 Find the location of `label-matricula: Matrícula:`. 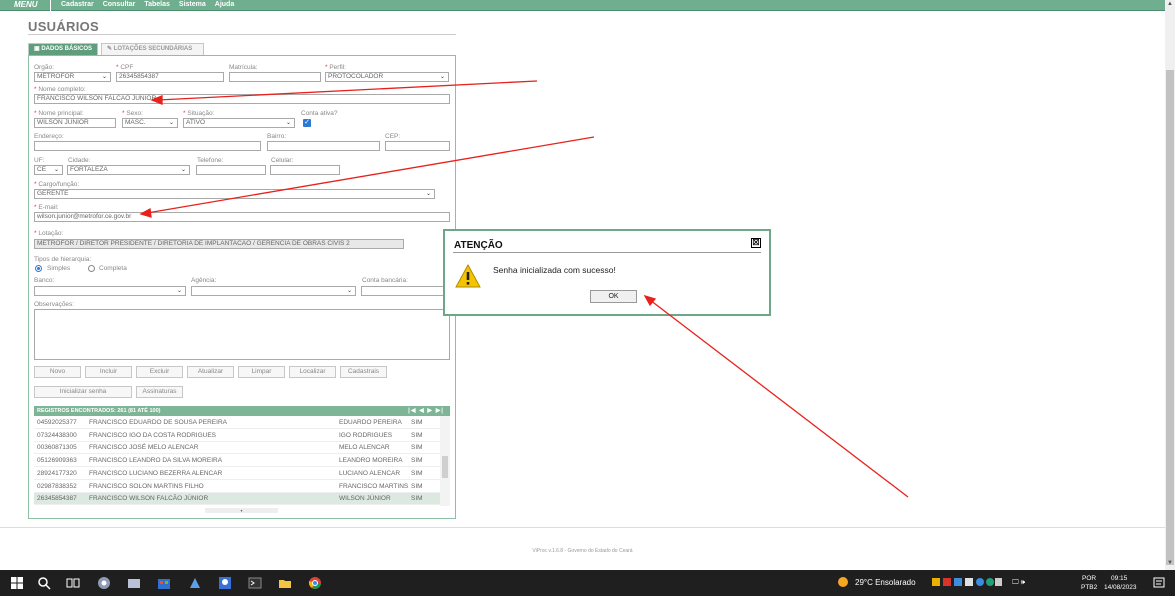

label-matricula: Matrícula: is located at coordinates (243, 67).